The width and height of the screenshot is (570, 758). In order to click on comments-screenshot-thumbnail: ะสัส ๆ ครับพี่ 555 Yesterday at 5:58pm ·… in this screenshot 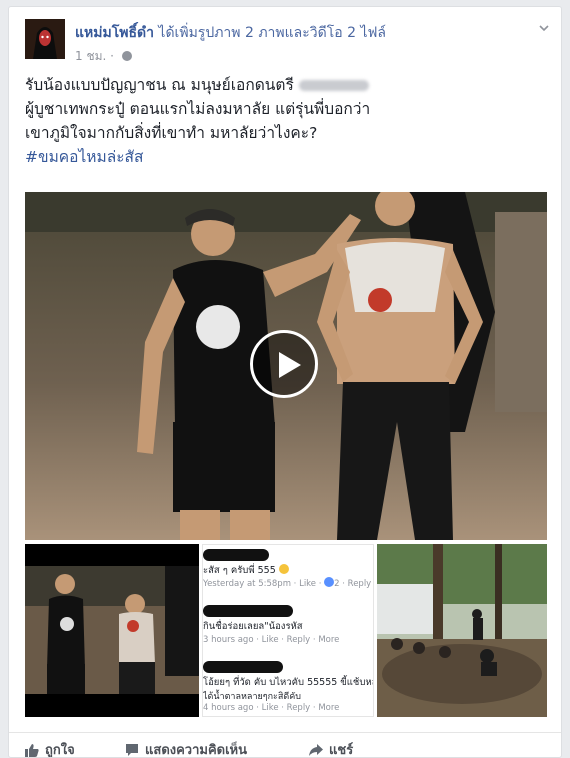, I will do `click(288, 630)`.